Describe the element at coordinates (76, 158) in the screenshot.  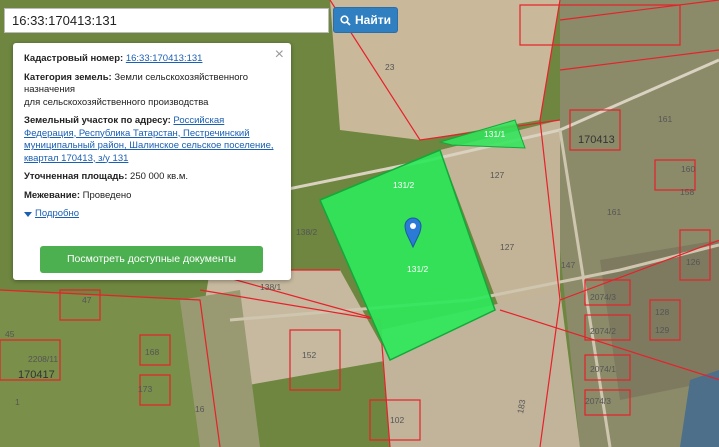
I see `address-link: квартал 170413, з/у 131` at that location.